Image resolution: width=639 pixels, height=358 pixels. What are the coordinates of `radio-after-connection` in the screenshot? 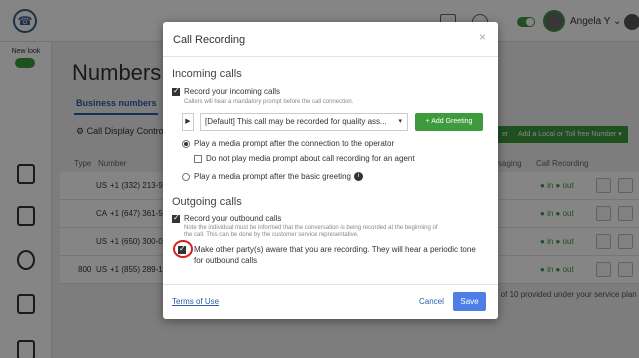 It's located at (186, 144).